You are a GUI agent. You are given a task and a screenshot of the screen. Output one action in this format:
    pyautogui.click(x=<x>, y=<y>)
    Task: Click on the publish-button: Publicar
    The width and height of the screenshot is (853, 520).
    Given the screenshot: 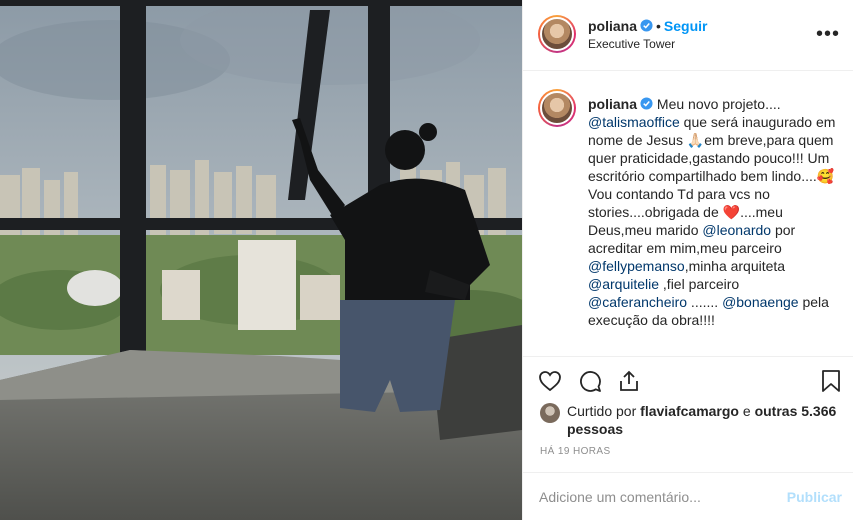 What is the action you would take?
    pyautogui.click(x=814, y=497)
    